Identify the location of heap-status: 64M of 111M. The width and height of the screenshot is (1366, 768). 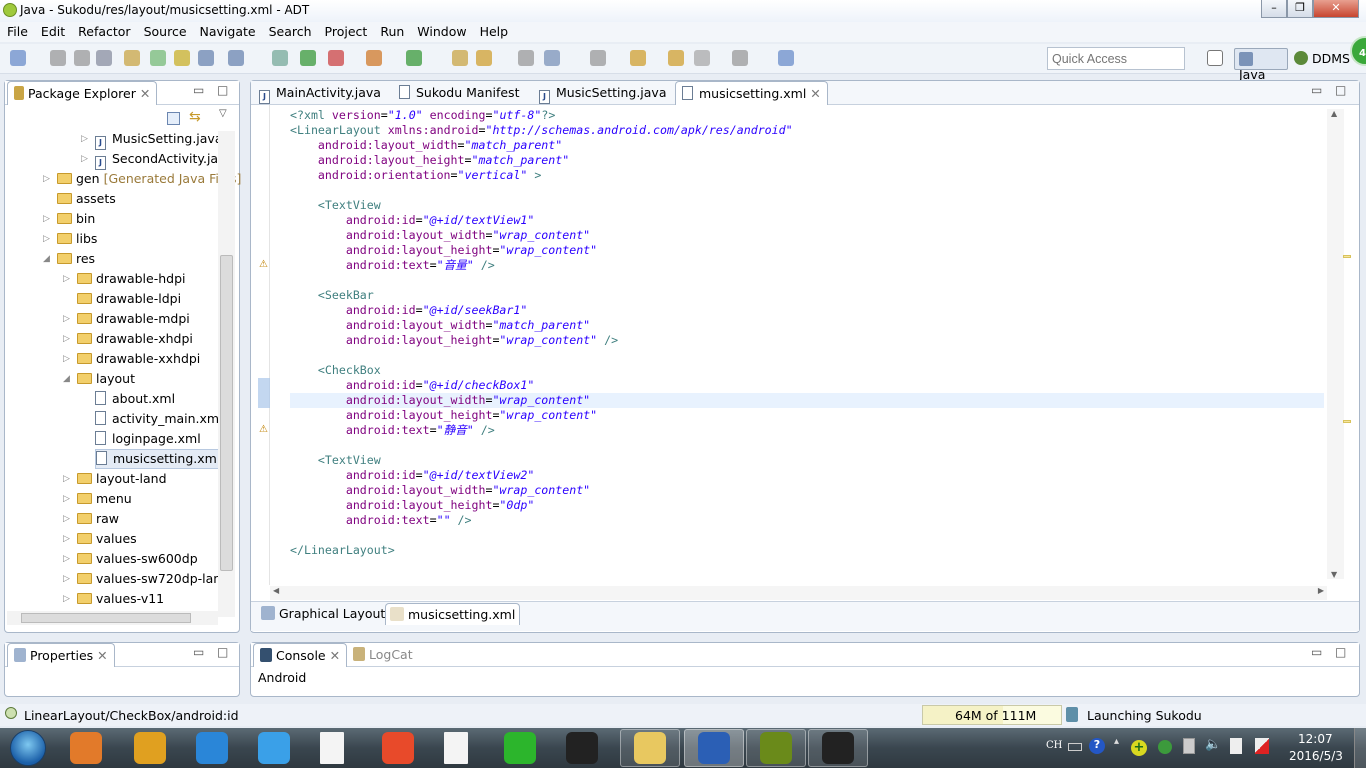
(992, 715).